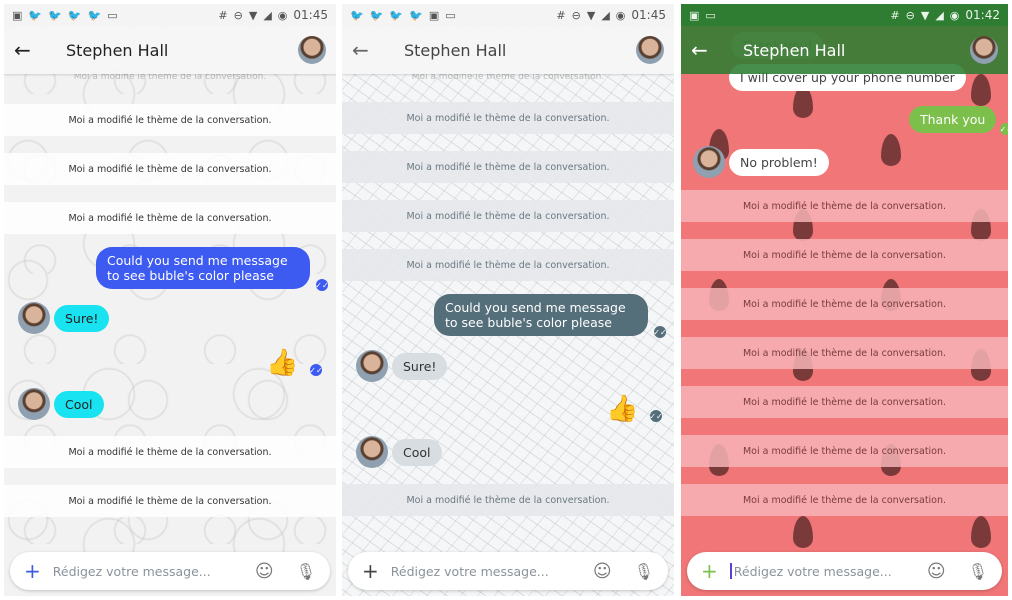 The height and width of the screenshot is (600, 1012). I want to click on thumbs-up-icon: 👍, so click(622, 409).